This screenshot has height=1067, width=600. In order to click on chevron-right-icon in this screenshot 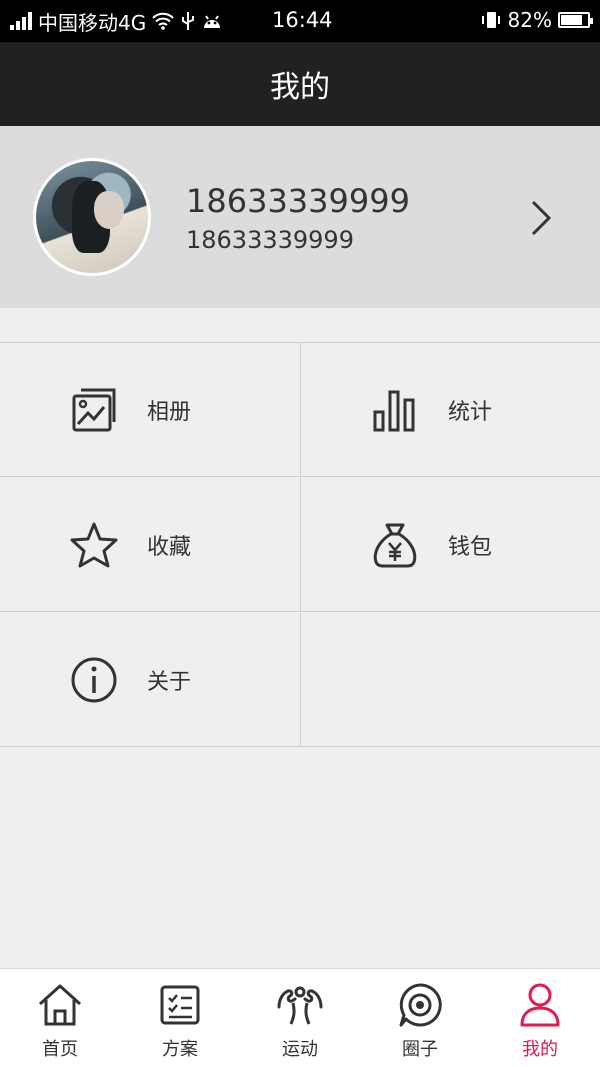, I will do `click(541, 218)`.